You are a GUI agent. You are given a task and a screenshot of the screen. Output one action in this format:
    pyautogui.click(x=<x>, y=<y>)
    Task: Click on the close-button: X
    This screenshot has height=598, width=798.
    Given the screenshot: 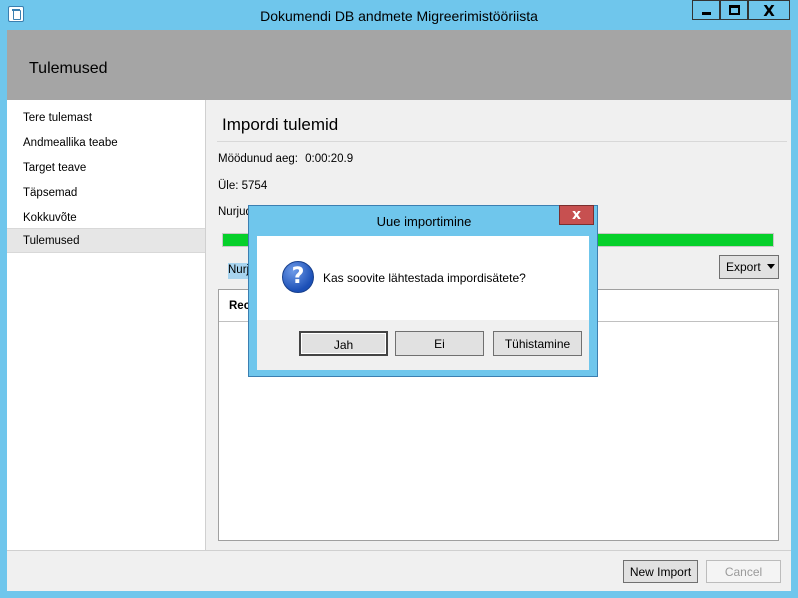 What is the action you would take?
    pyautogui.click(x=769, y=10)
    